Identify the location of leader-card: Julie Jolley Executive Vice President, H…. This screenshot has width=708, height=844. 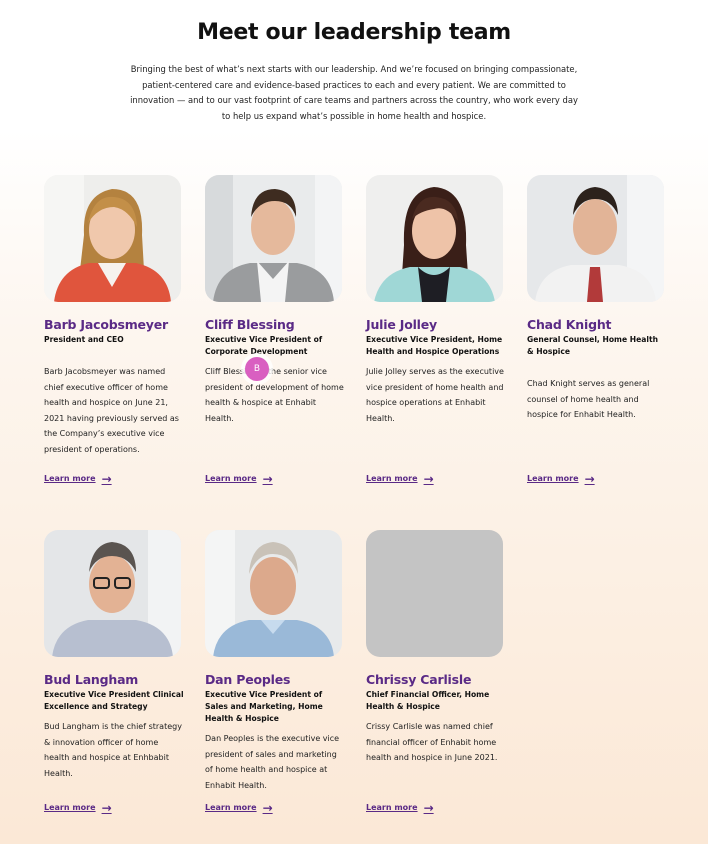
(436, 300).